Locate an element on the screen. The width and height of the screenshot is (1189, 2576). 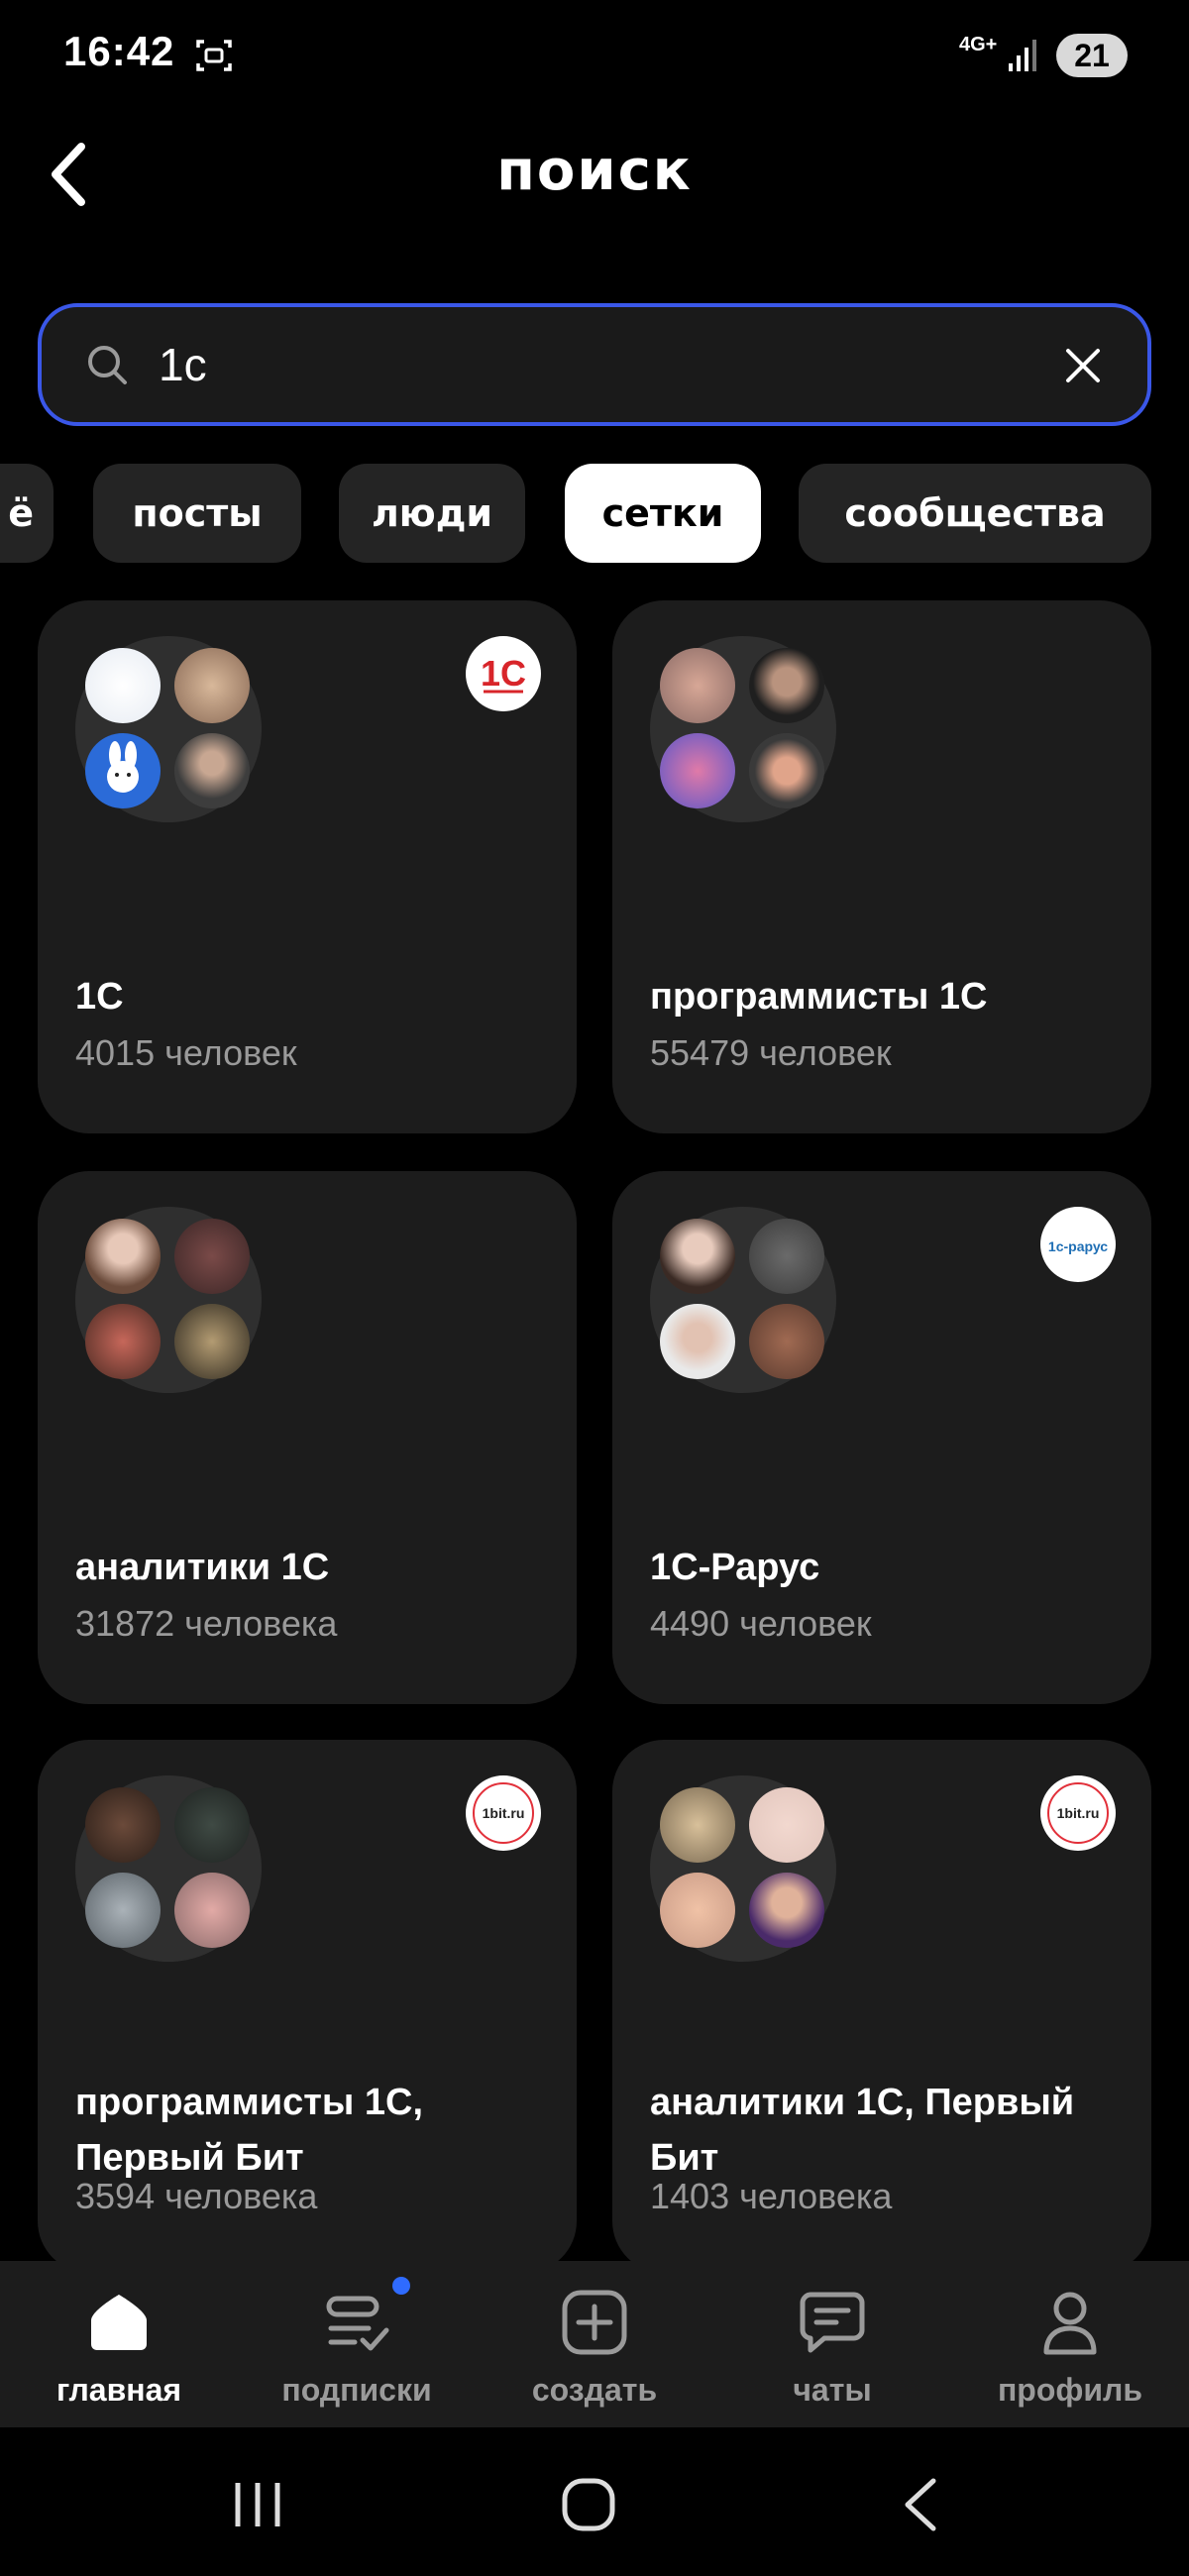
recent-apps-icon is located at coordinates (258, 2504).